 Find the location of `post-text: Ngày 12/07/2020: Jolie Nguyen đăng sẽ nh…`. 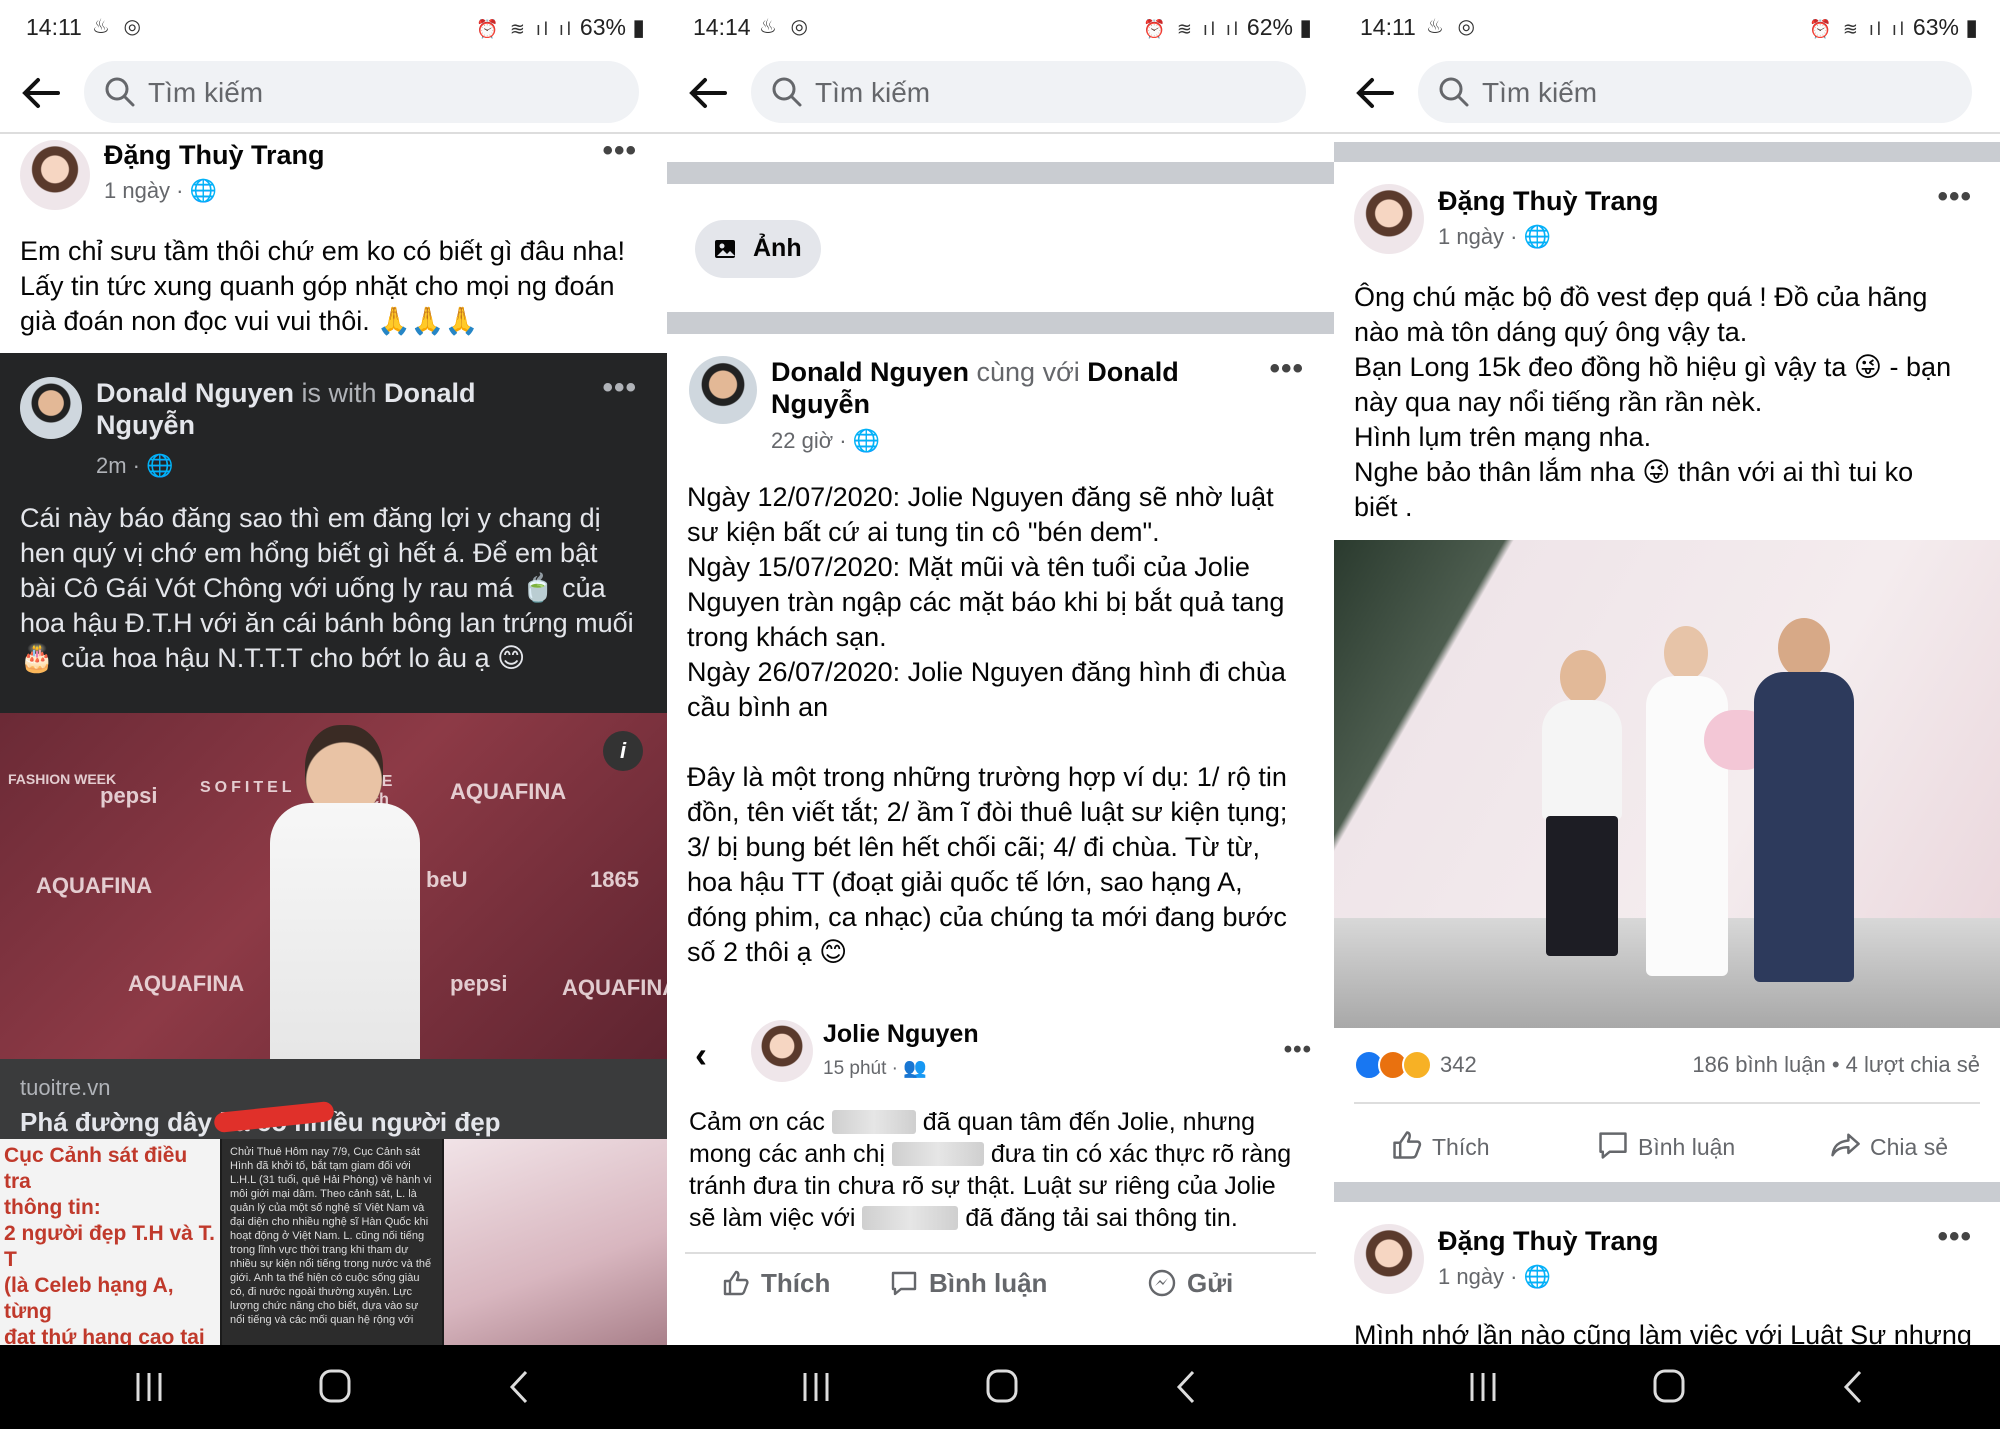

post-text: Ngày 12/07/2020: Jolie Nguyen đăng sẽ nh… is located at coordinates (987, 724).